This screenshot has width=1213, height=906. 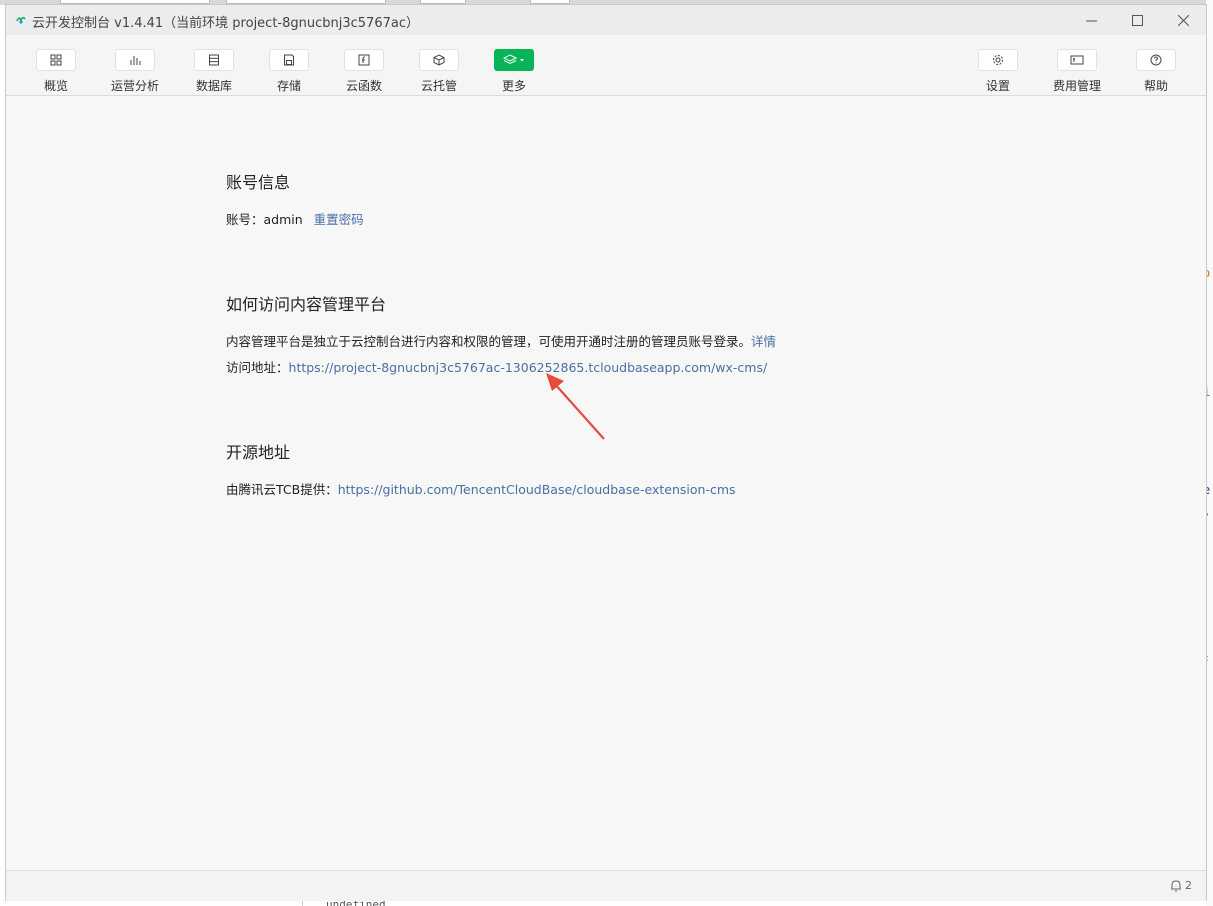 I want to click on toolbar-label: 数据库, so click(x=213, y=86).